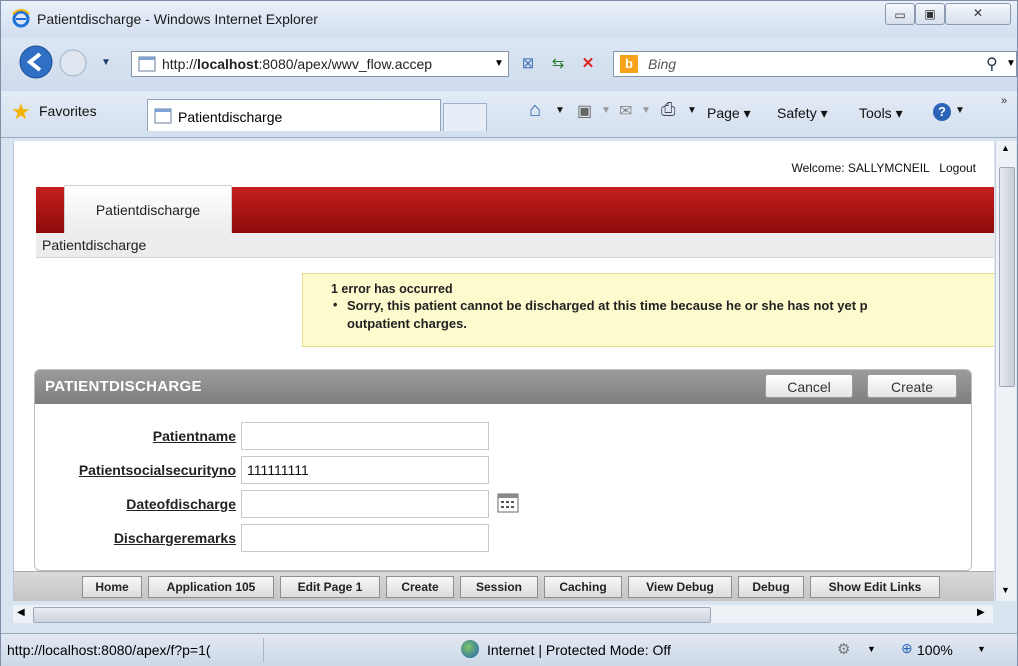 This screenshot has width=1018, height=666. What do you see at coordinates (94, 245) in the screenshot?
I see `breadcrumb-item: Patientdischarge` at bounding box center [94, 245].